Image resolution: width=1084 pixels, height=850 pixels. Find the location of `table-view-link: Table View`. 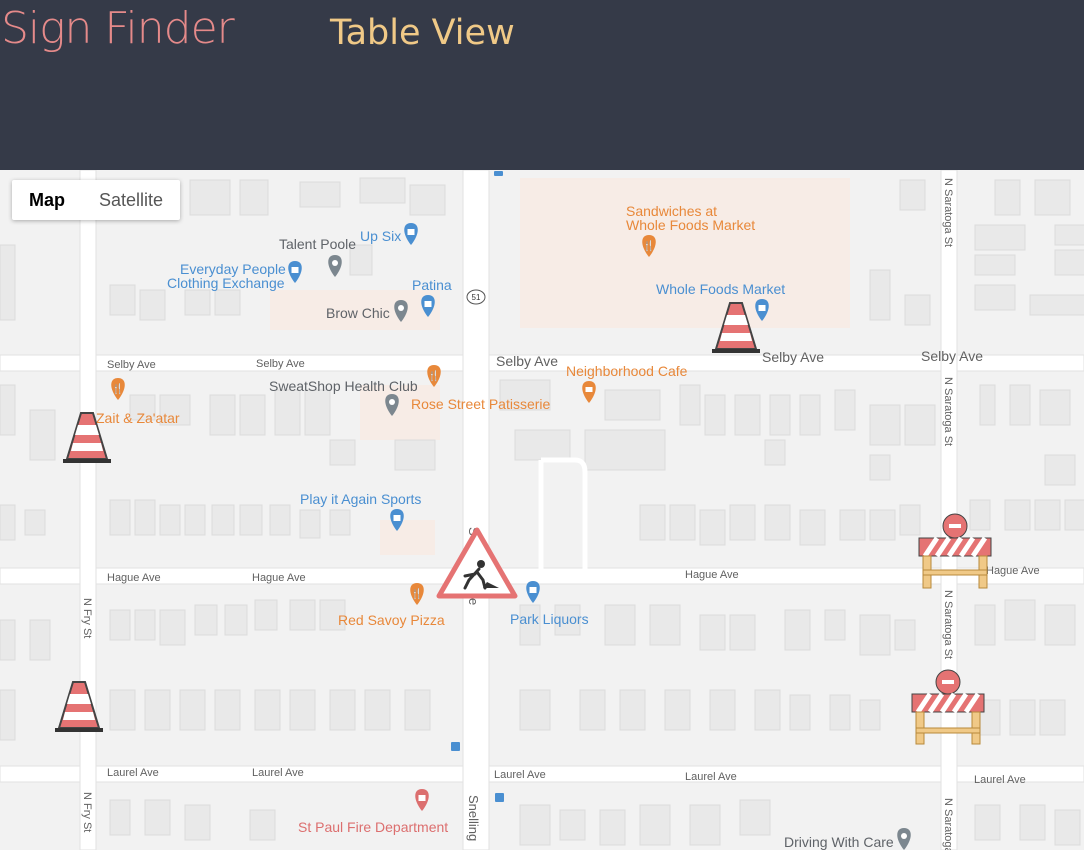

table-view-link: Table View is located at coordinates (422, 33).